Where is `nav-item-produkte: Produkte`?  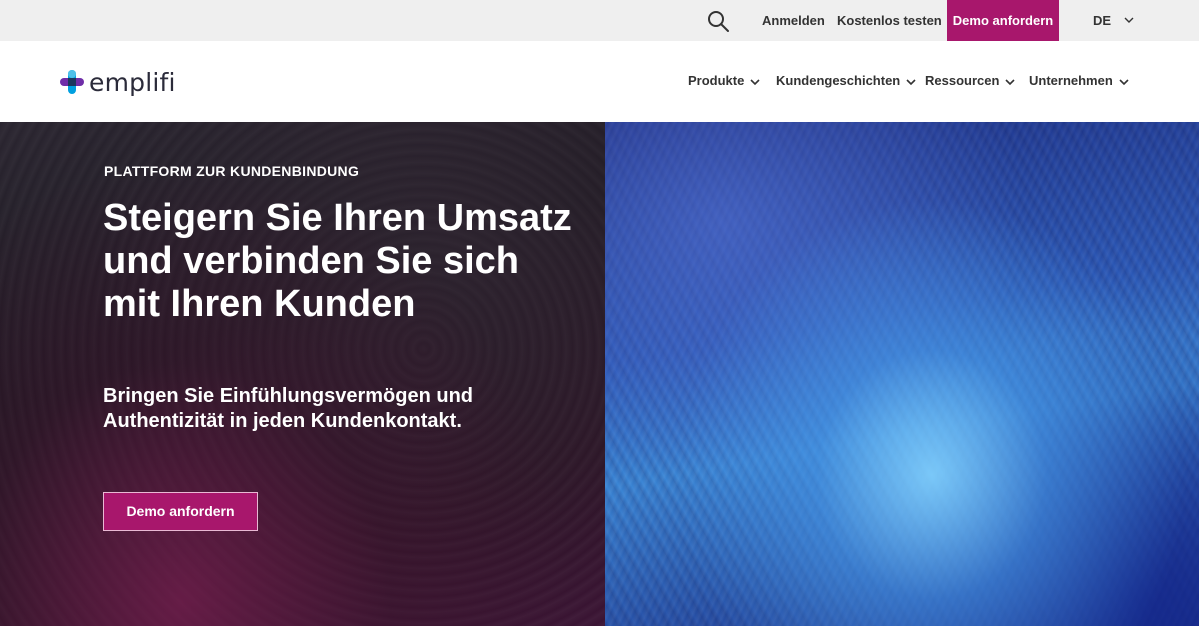
nav-item-produkte: Produkte is located at coordinates (724, 81).